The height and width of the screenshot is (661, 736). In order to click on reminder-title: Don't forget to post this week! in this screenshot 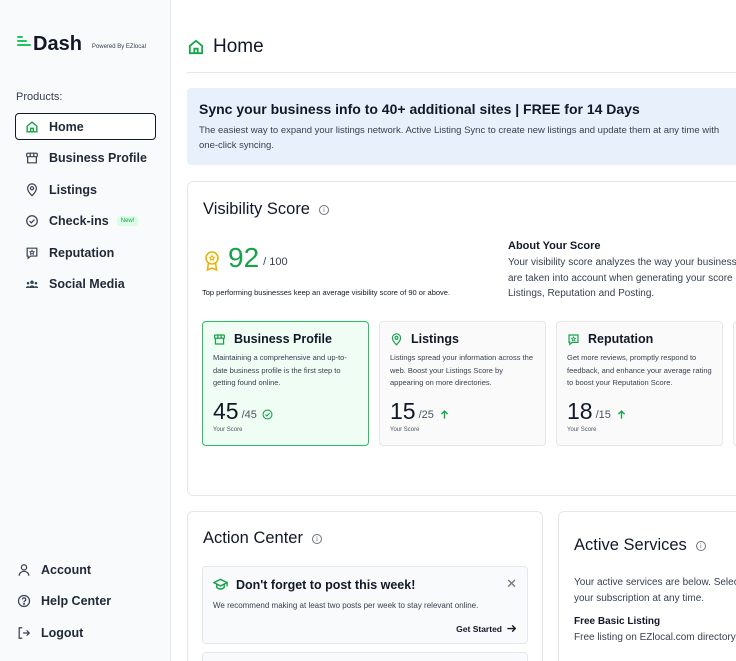, I will do `click(326, 584)`.